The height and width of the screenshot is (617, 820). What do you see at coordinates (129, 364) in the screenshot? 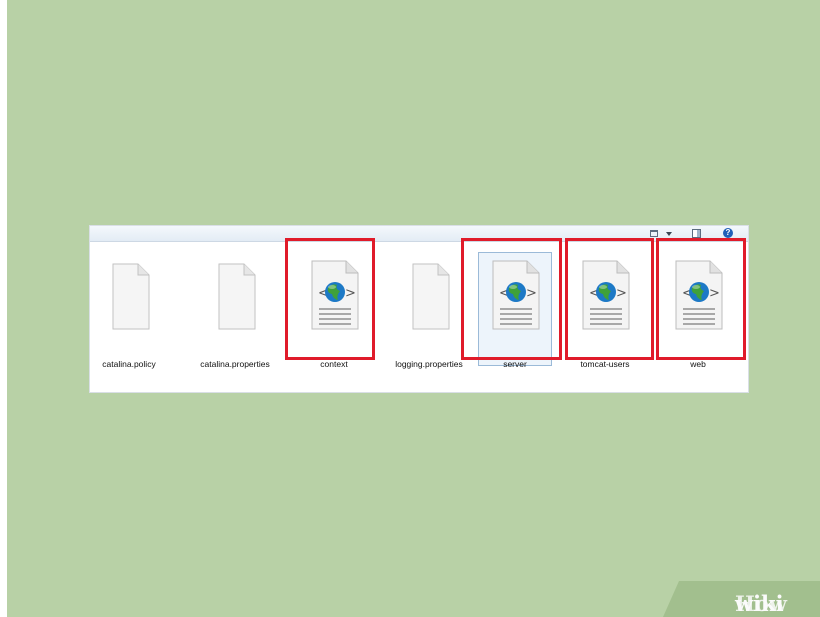
I see `file-label: catalina.policy` at bounding box center [129, 364].